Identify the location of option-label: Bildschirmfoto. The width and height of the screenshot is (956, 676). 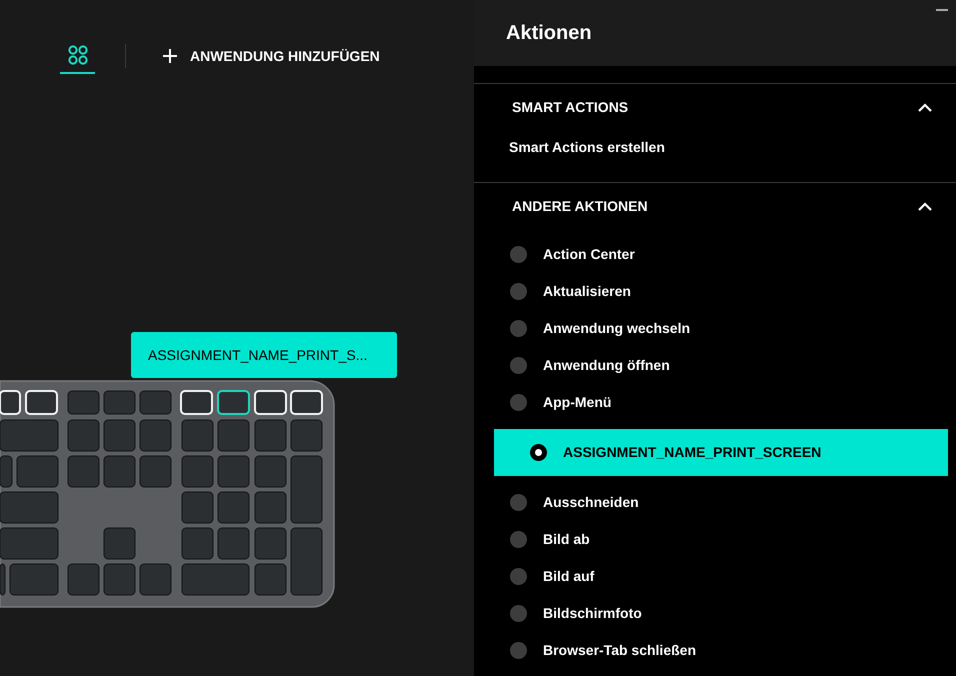
(592, 613).